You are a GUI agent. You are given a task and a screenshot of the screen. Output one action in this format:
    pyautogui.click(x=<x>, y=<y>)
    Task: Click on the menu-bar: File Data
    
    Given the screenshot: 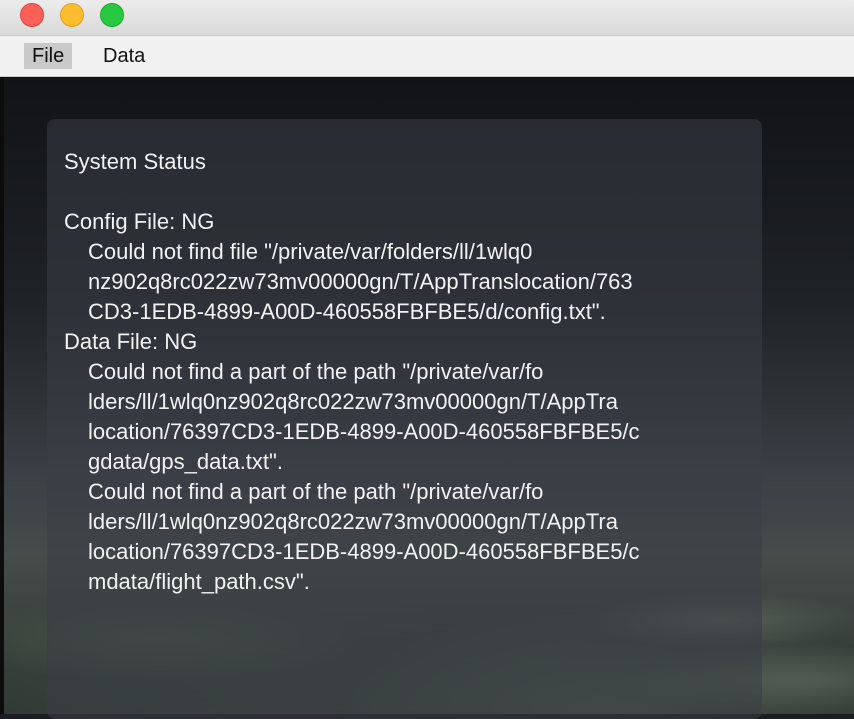 What is the action you would take?
    pyautogui.click(x=427, y=56)
    